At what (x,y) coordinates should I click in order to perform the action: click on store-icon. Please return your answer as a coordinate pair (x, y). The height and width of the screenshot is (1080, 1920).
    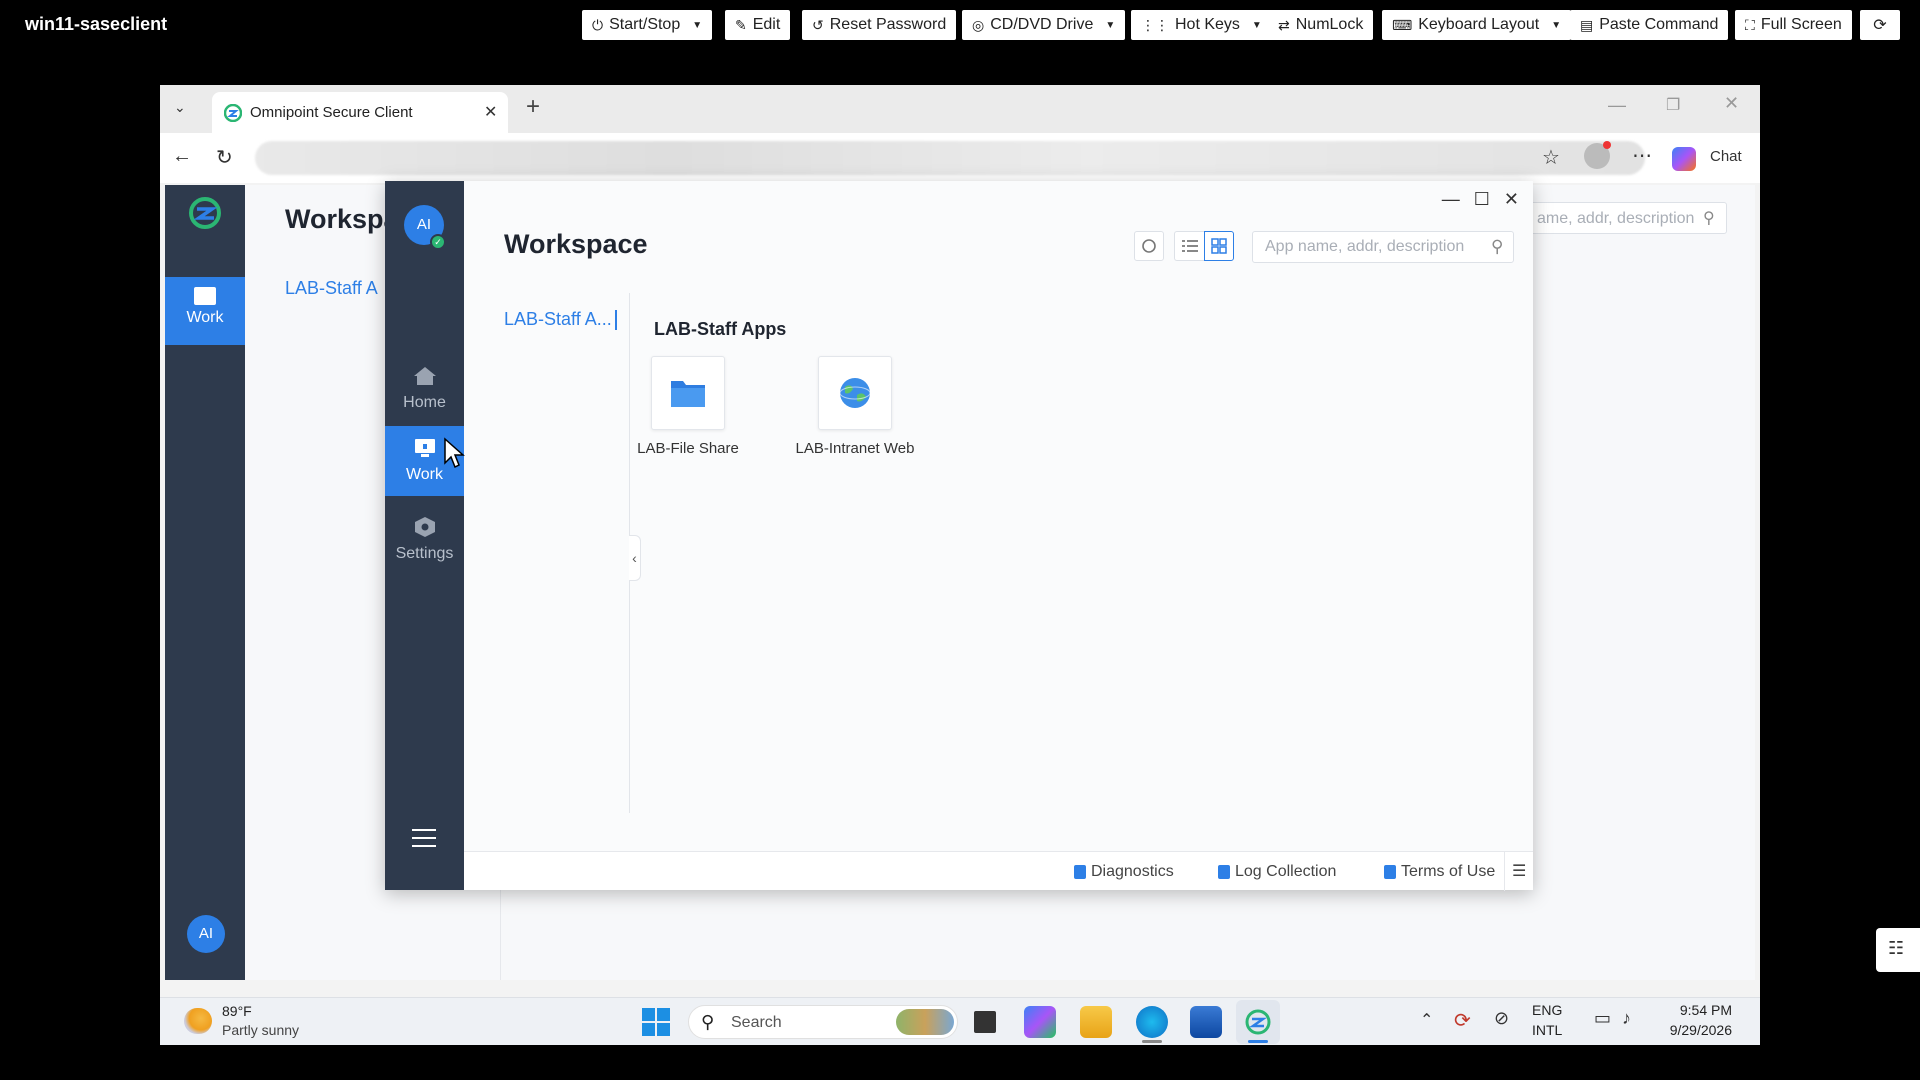
    Looking at the image, I should click on (1206, 1022).